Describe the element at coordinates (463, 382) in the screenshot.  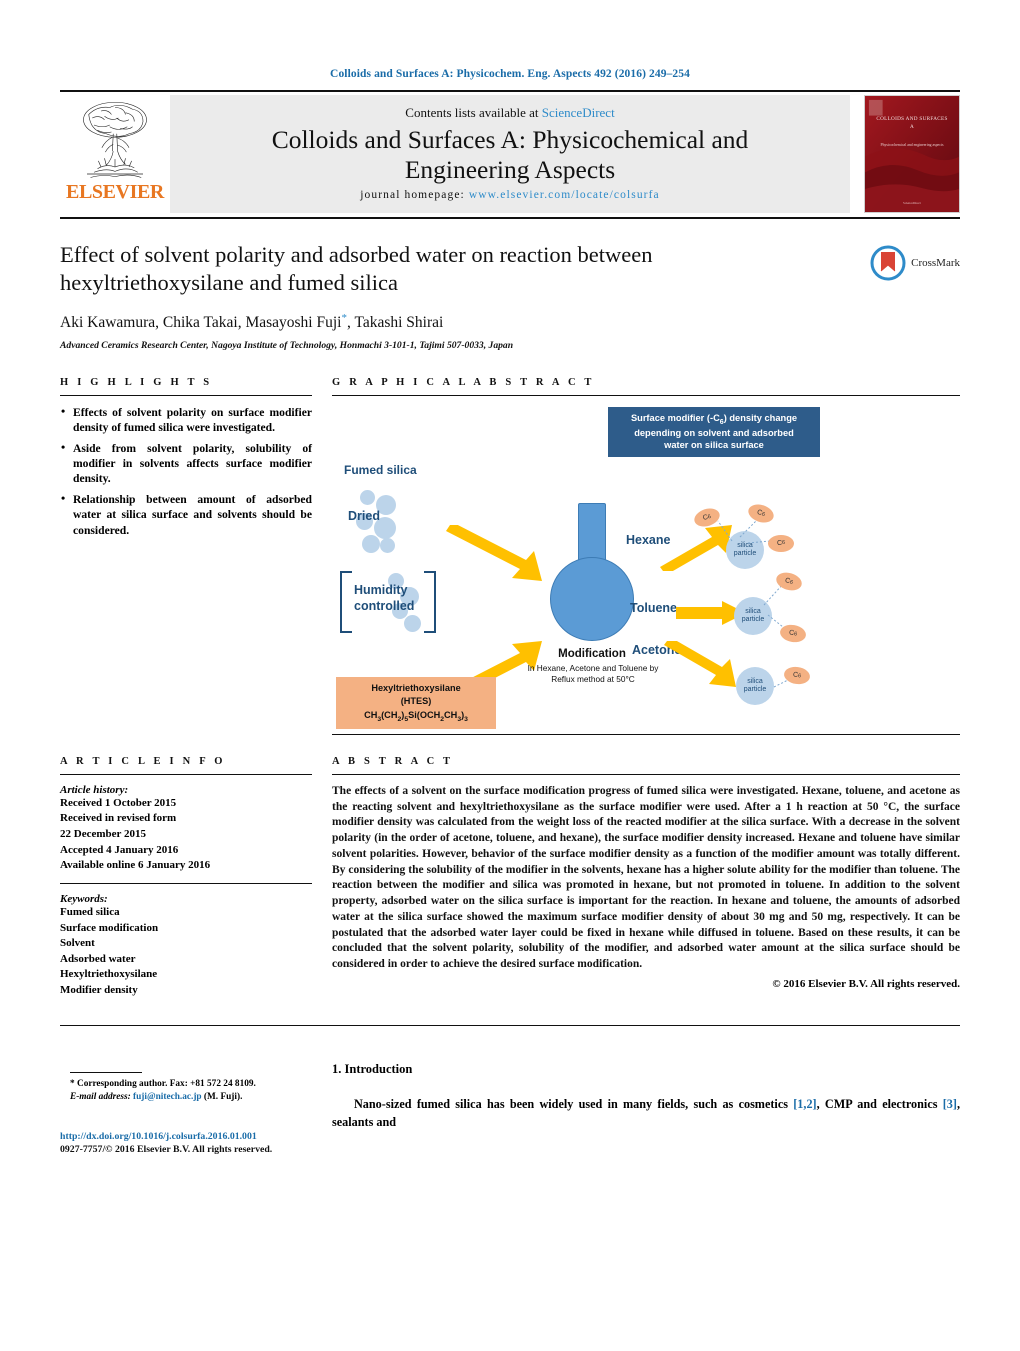
I see `graphical-abstract-heading: G R A P H I C A L A B S T R A C T` at that location.